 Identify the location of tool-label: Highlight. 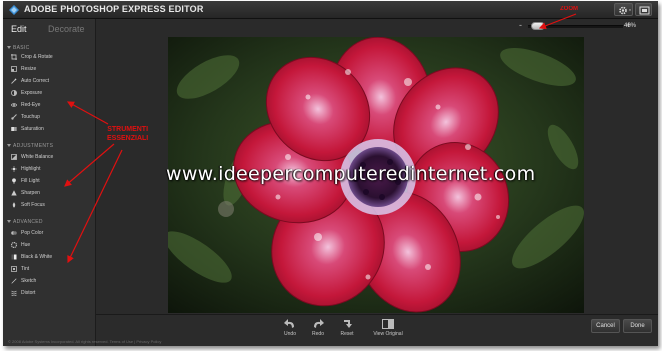
(31, 169).